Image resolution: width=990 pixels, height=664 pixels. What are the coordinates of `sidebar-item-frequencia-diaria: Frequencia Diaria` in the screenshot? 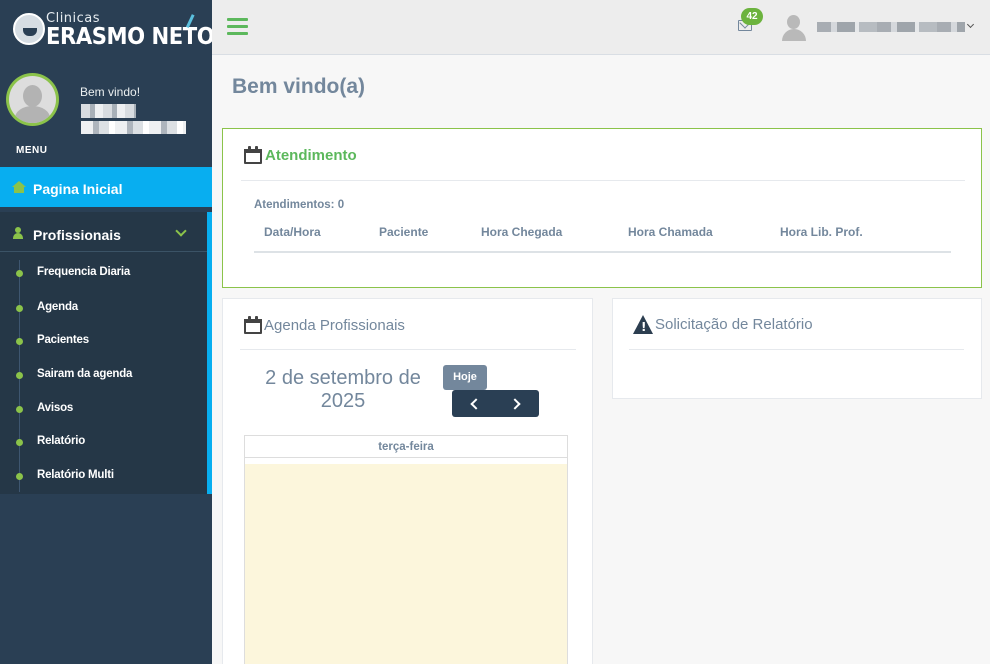 It's located at (103, 273).